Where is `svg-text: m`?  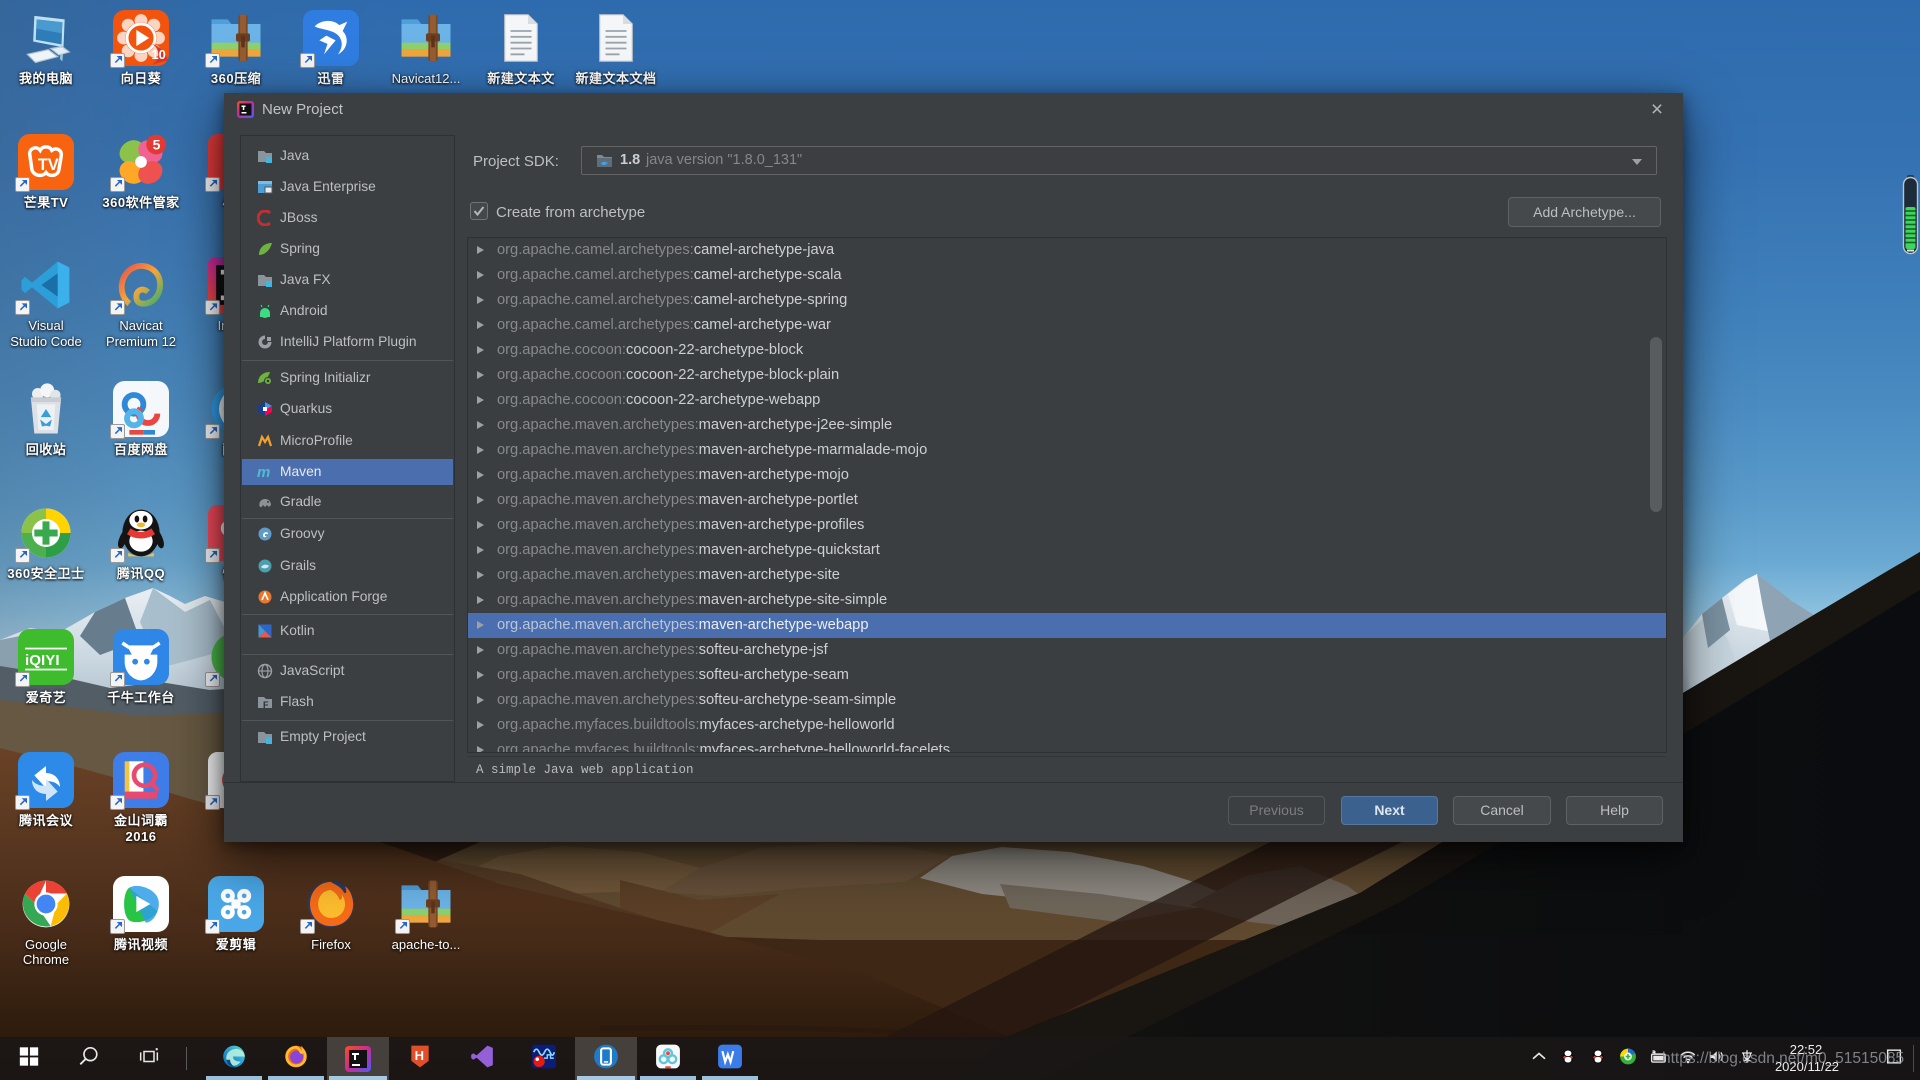
svg-text: m is located at coordinates (263, 472).